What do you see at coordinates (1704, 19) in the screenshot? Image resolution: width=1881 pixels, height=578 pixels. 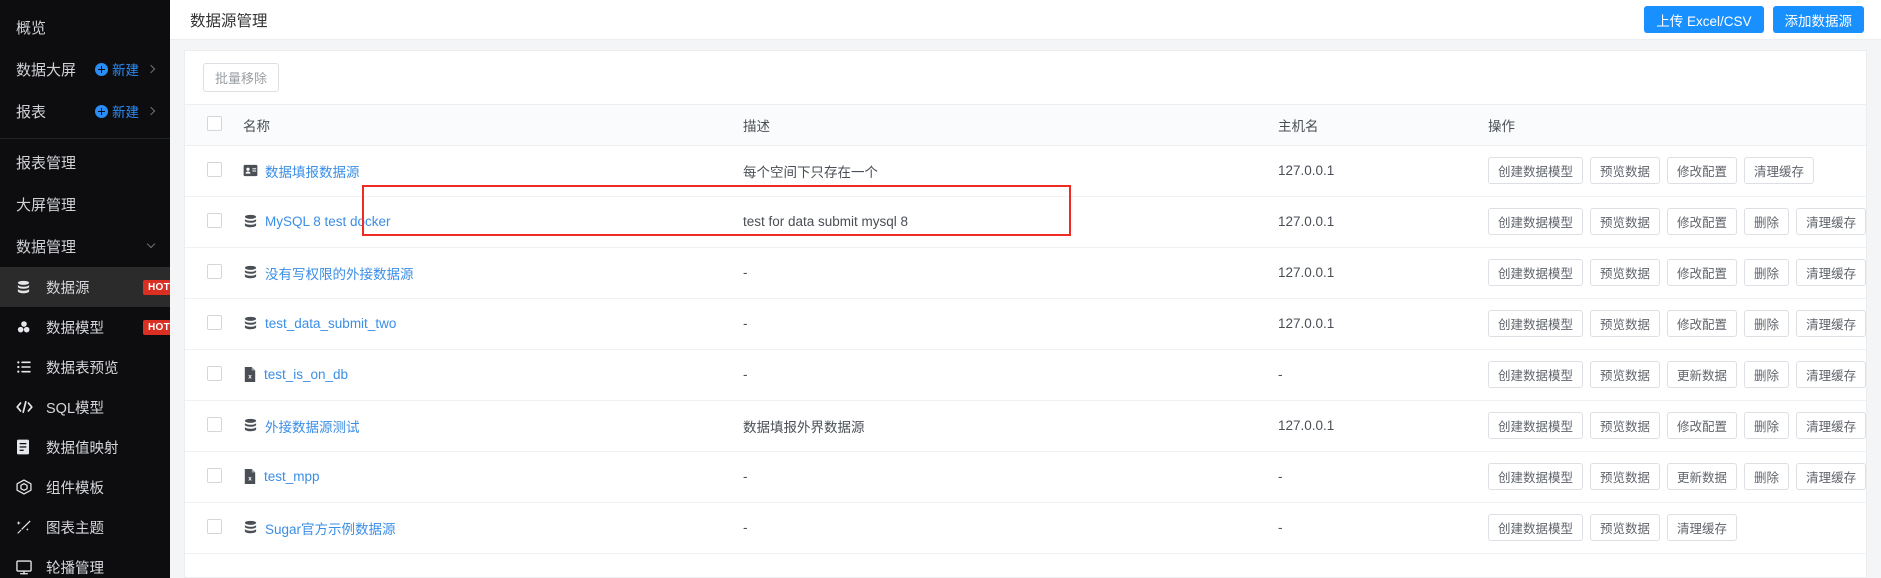 I see `upload-excel-csv-button: 上传 Excel/CSV` at bounding box center [1704, 19].